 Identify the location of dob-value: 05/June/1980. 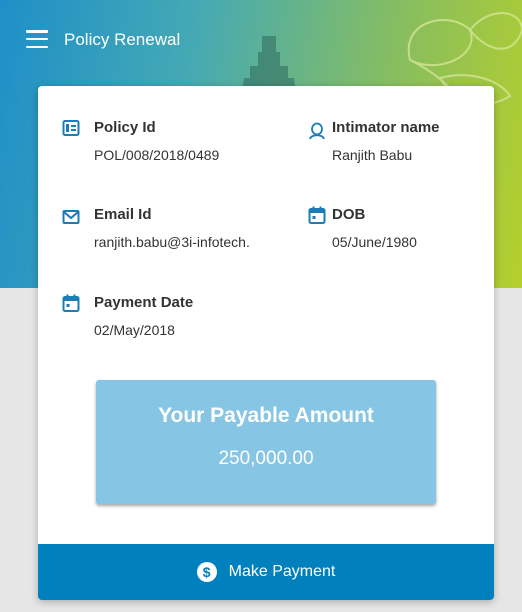
(374, 242).